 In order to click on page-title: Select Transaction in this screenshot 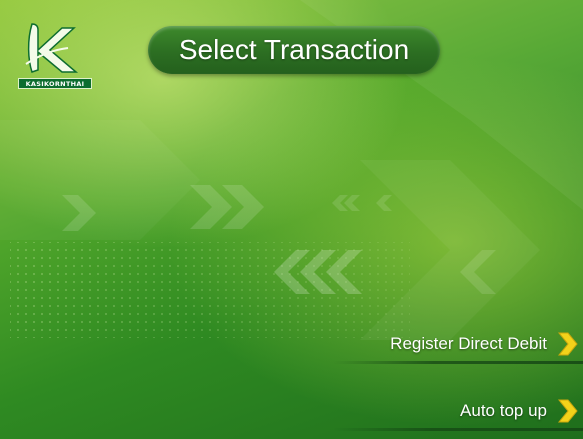, I will do `click(294, 50)`.